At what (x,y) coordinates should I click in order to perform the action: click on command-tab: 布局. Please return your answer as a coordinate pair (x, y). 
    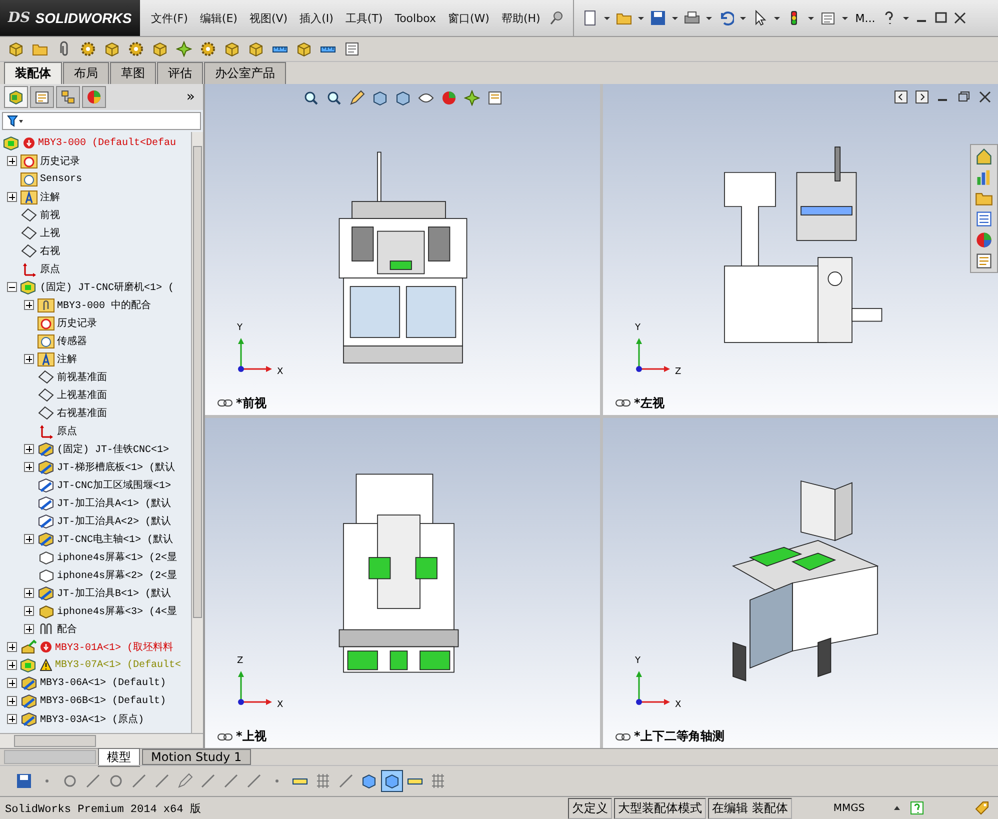
    Looking at the image, I should click on (86, 73).